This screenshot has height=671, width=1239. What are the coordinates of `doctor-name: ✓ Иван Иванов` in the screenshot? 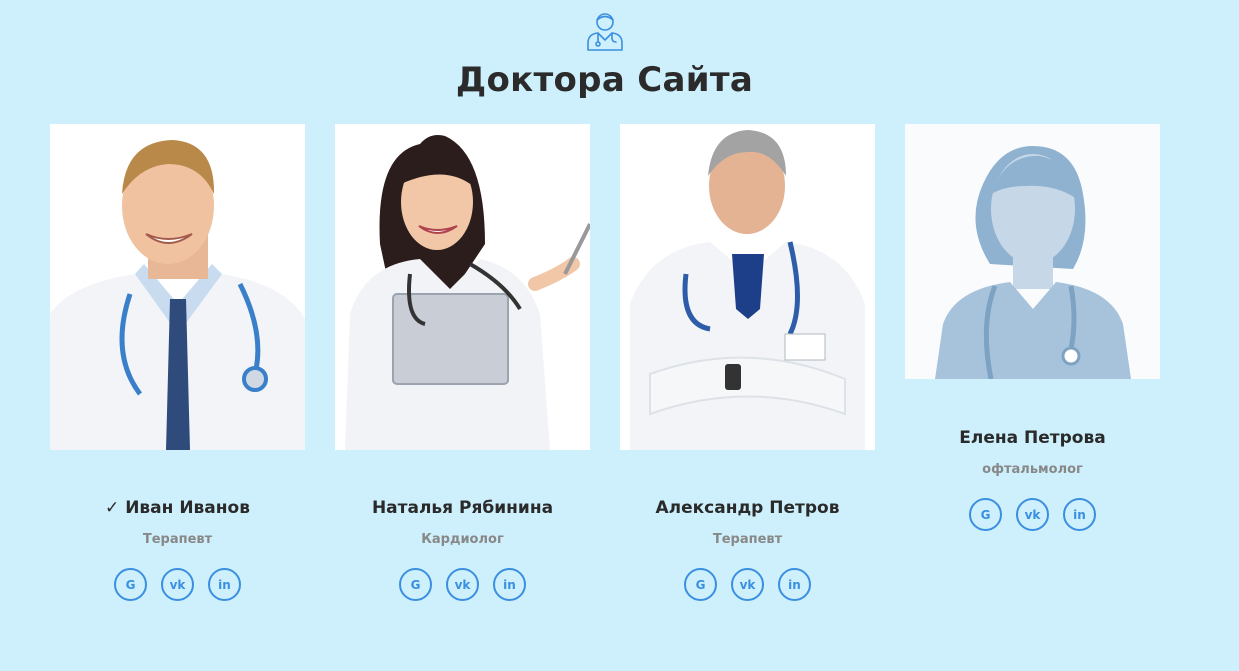 It's located at (177, 508).